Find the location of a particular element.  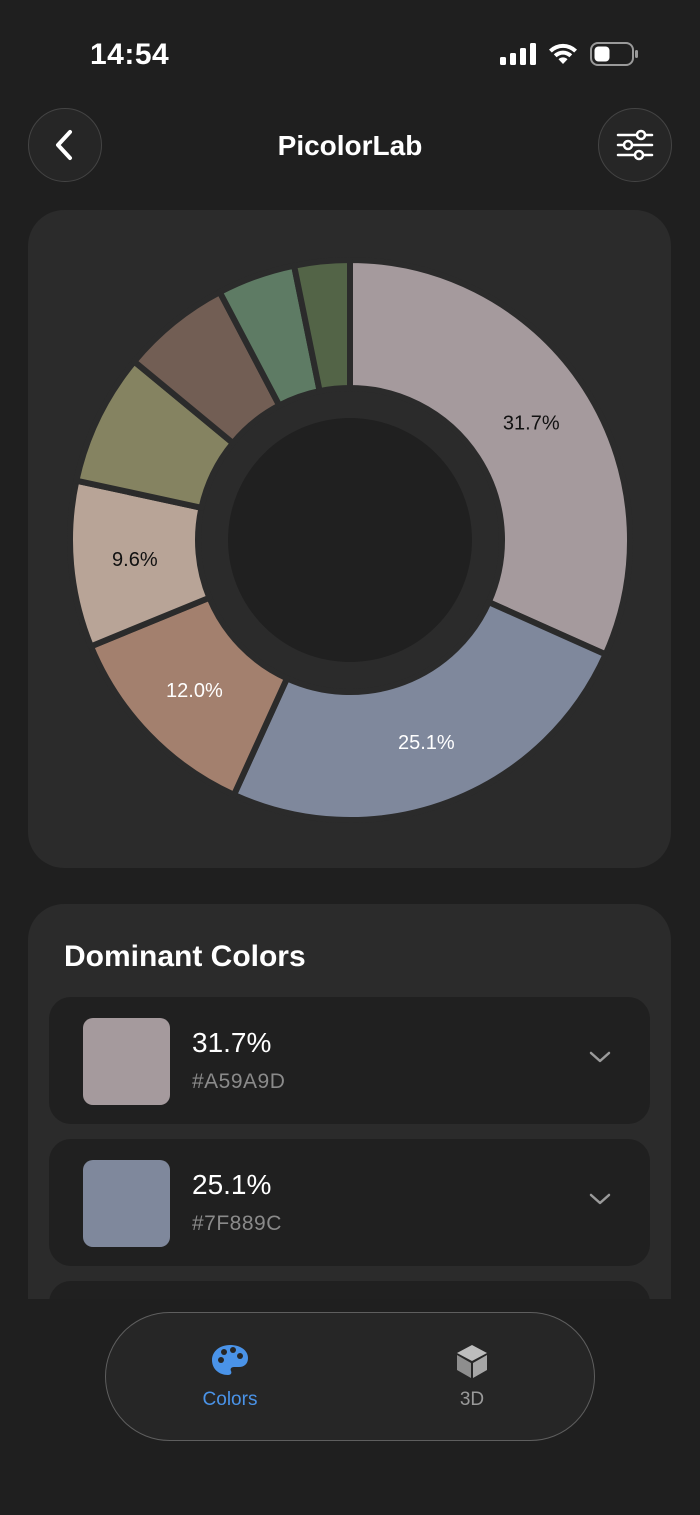

slice-label: 25.1% is located at coordinates (426, 743).